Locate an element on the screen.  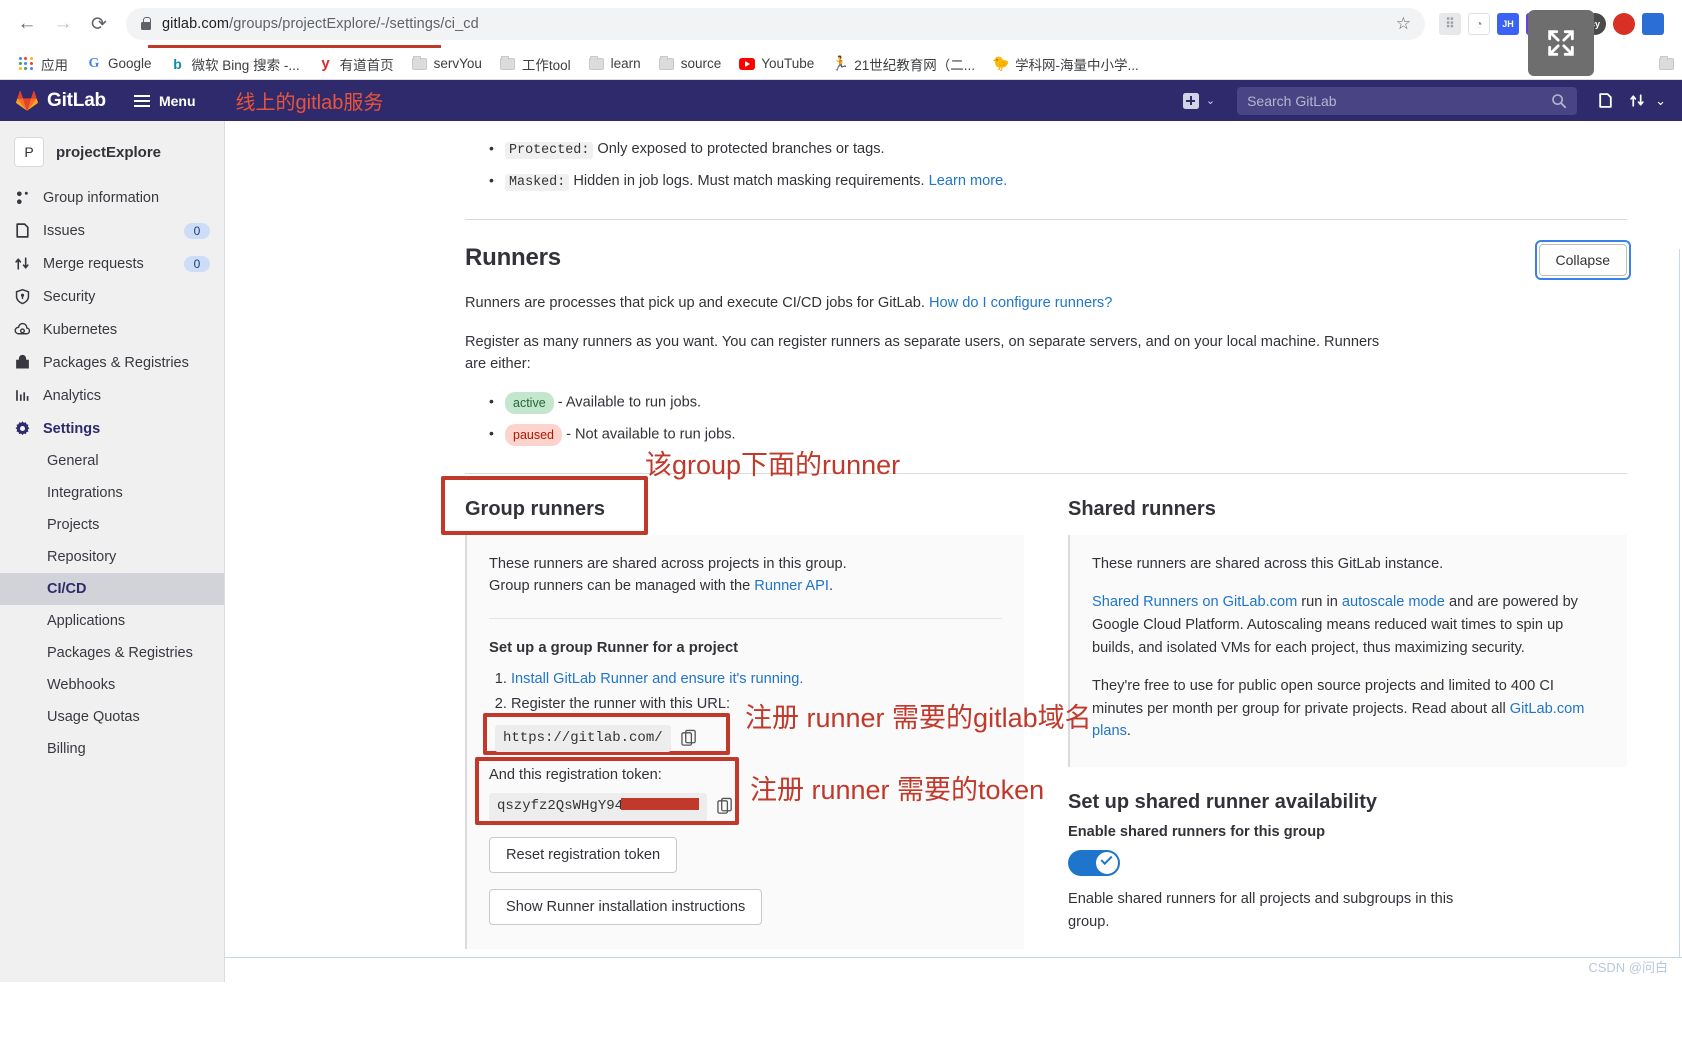
configure-runners-link: How do I configure runners? is located at coordinates (1020, 303).